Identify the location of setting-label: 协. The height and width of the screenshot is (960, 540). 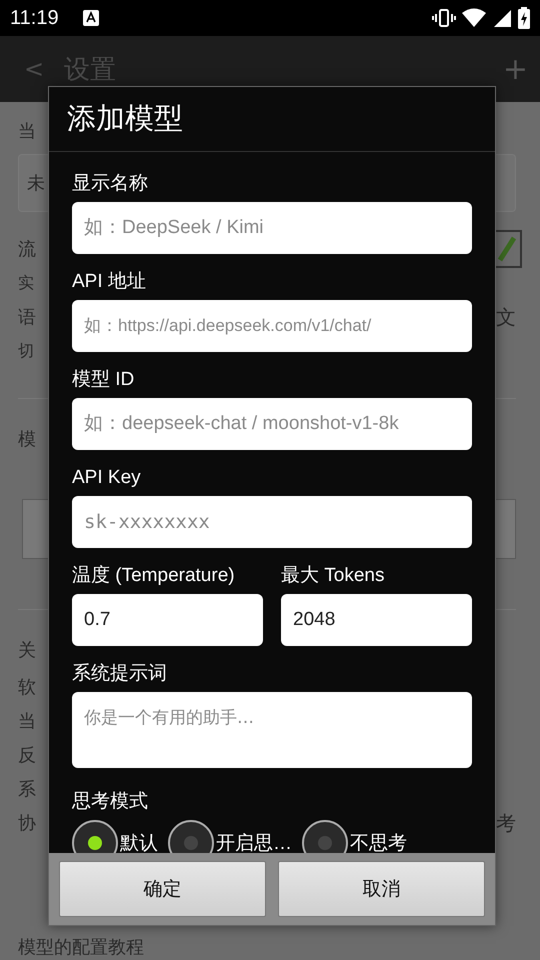
(27, 823).